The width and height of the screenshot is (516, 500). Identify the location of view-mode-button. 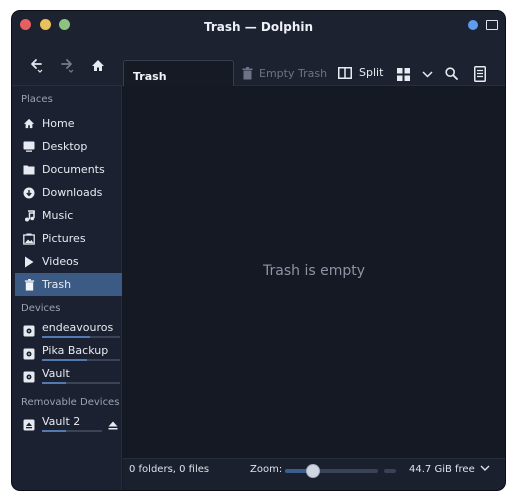
(403, 74).